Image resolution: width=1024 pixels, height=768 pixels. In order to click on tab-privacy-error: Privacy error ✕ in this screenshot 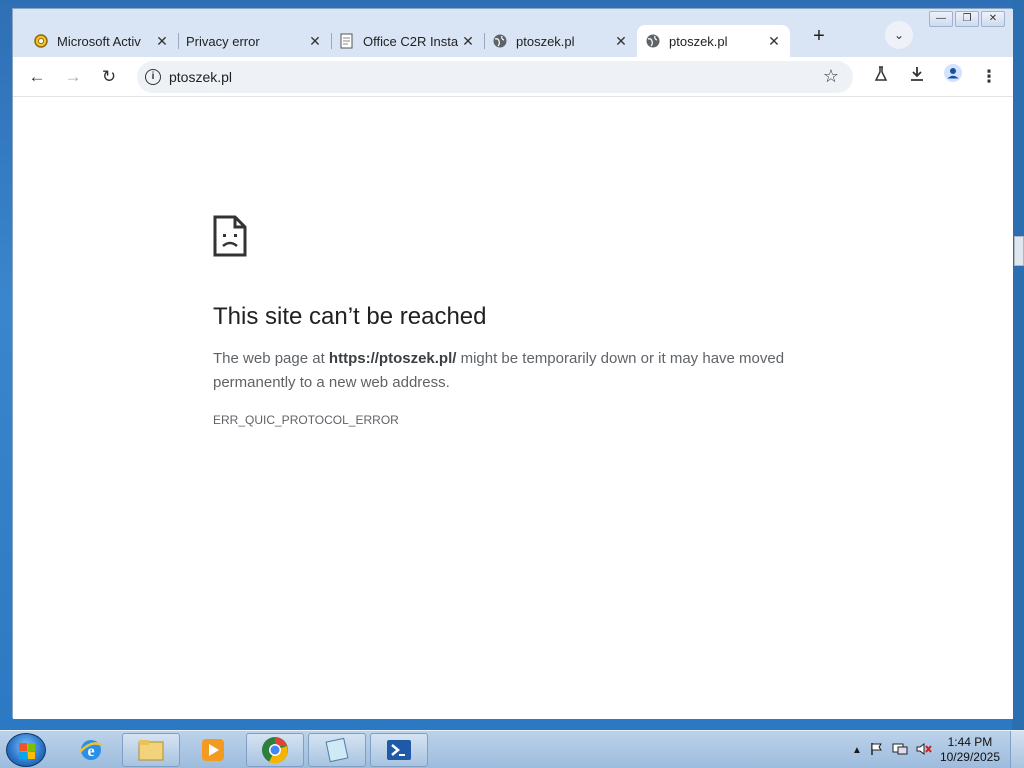, I will do `click(254, 41)`.